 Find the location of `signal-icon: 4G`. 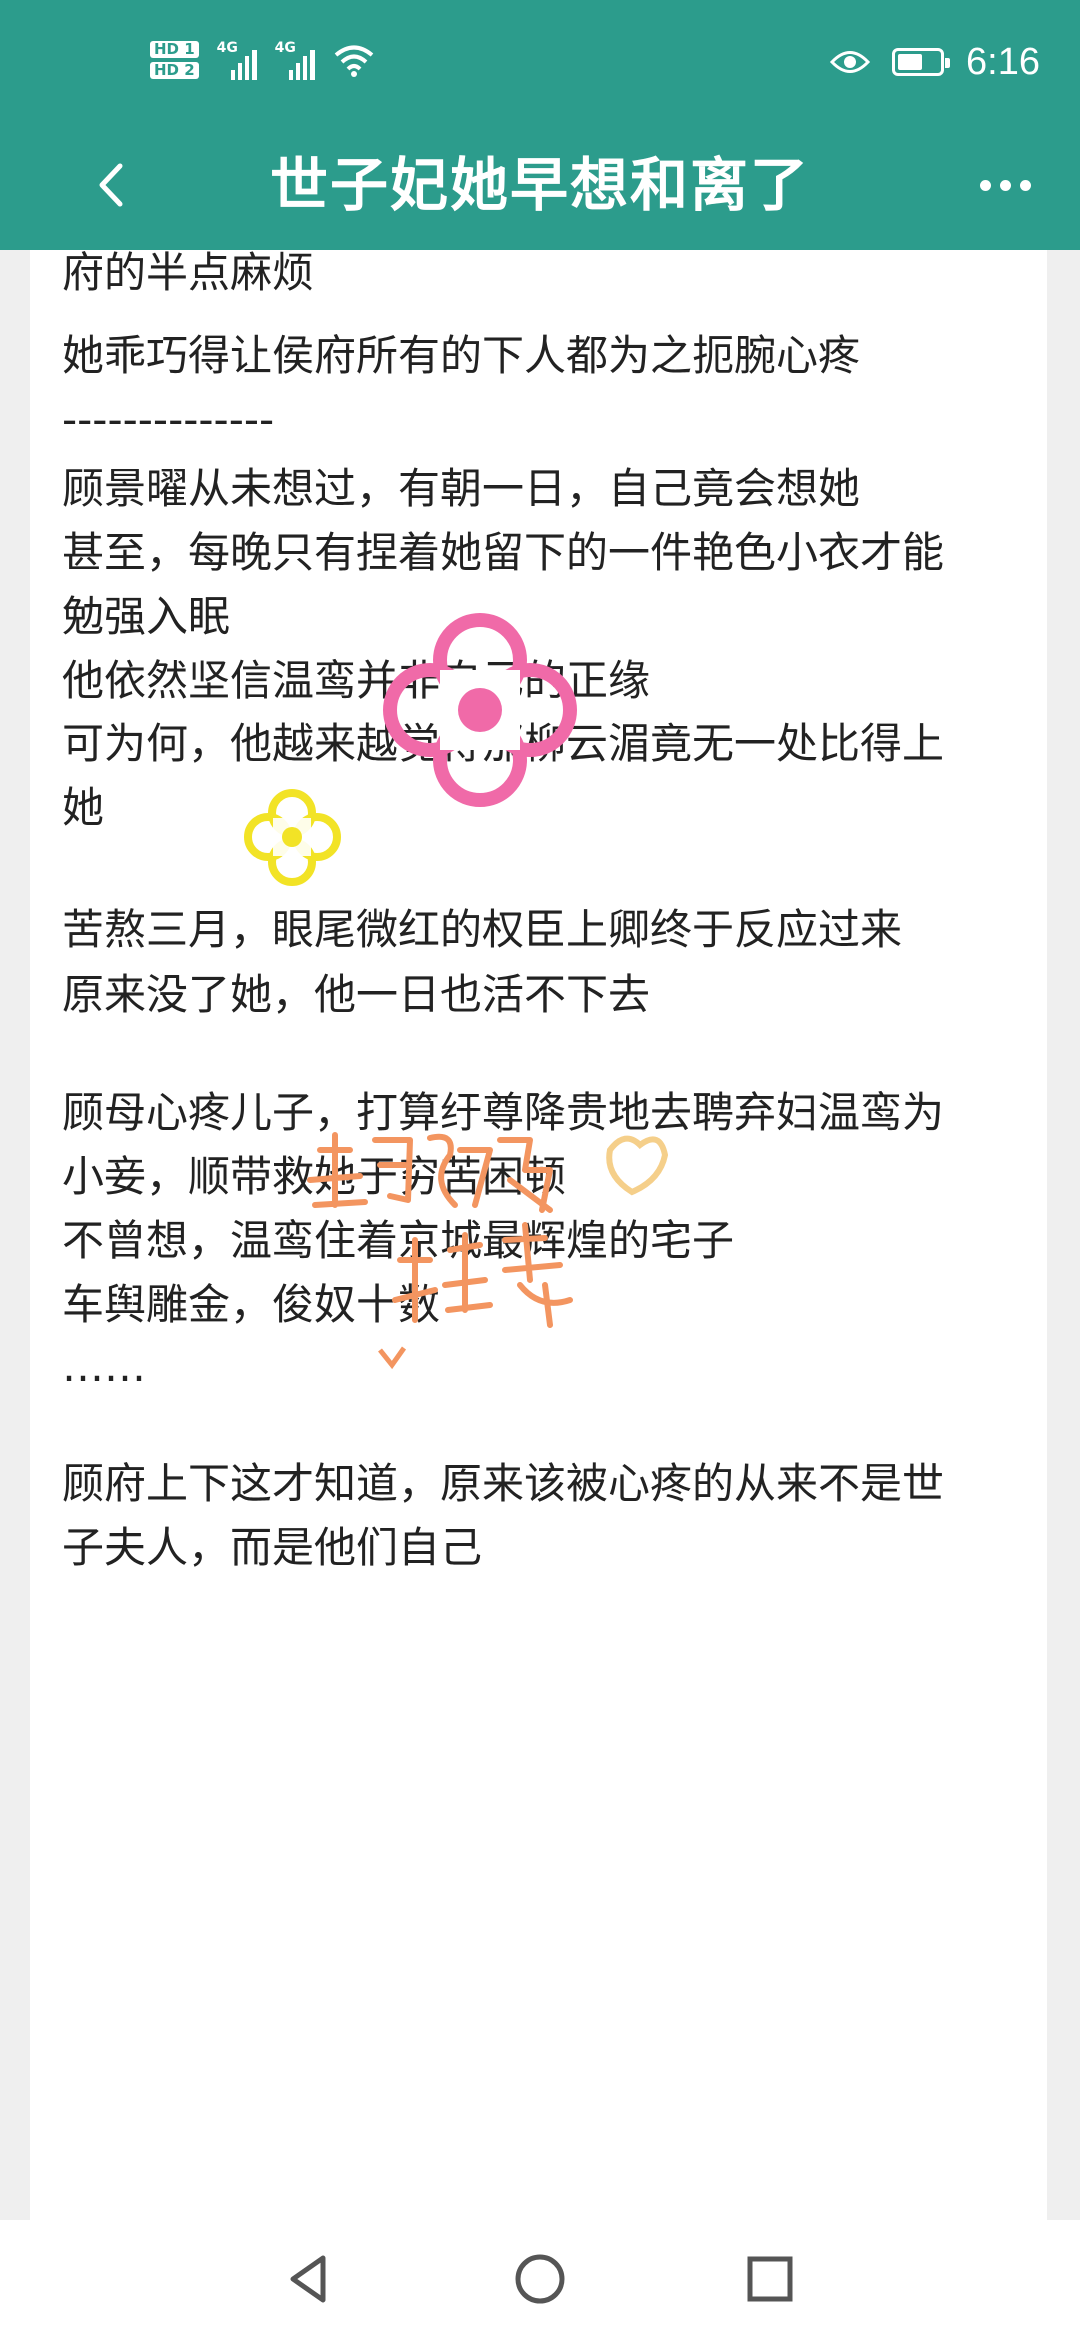

signal-icon: 4G is located at coordinates (237, 60).